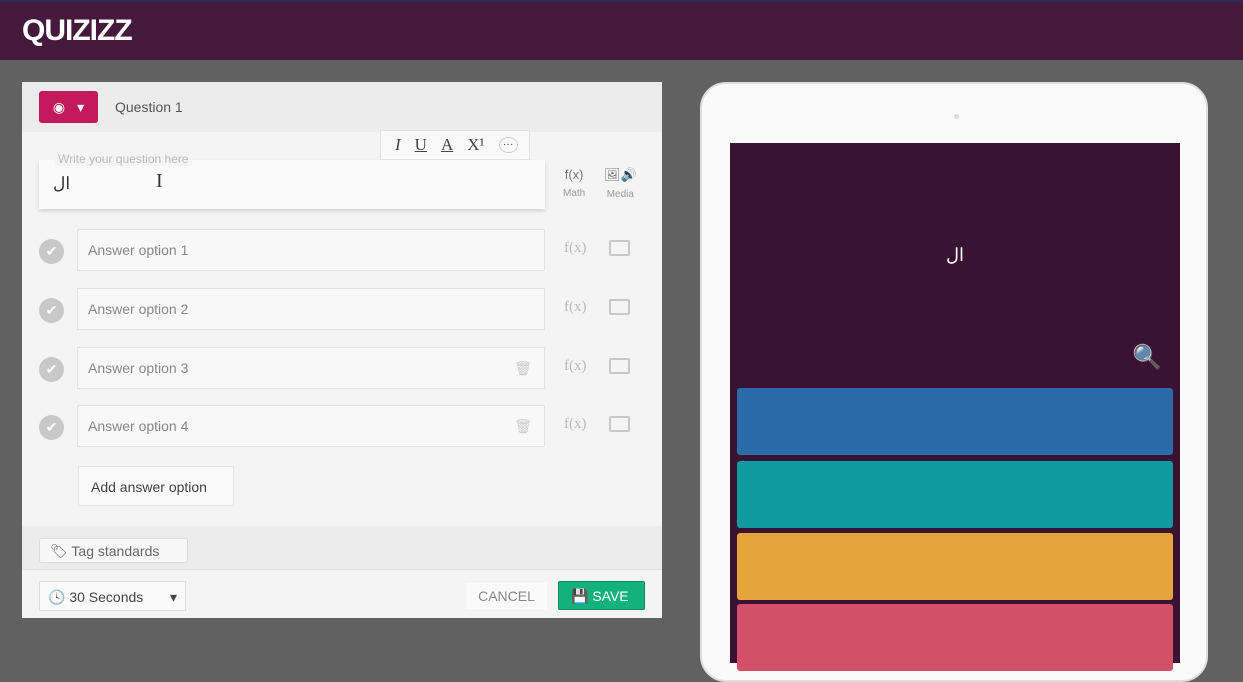 This screenshot has height=682, width=1243. Describe the element at coordinates (57, 597) in the screenshot. I see `clock-icon: 🕓` at that location.